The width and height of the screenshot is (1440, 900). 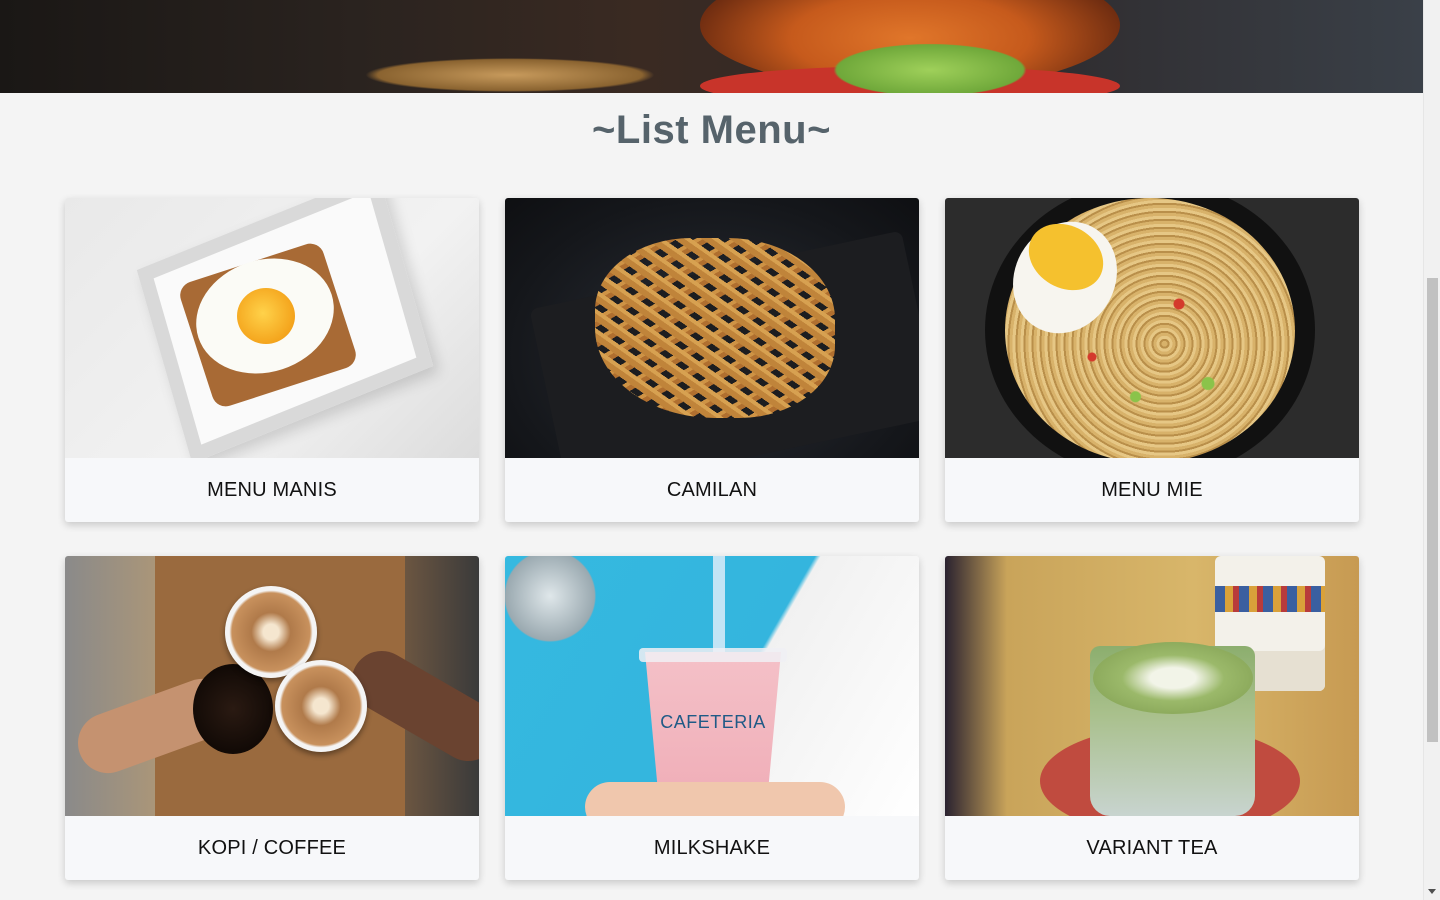 What do you see at coordinates (1152, 489) in the screenshot?
I see `menu-card-label: MENU MIE` at bounding box center [1152, 489].